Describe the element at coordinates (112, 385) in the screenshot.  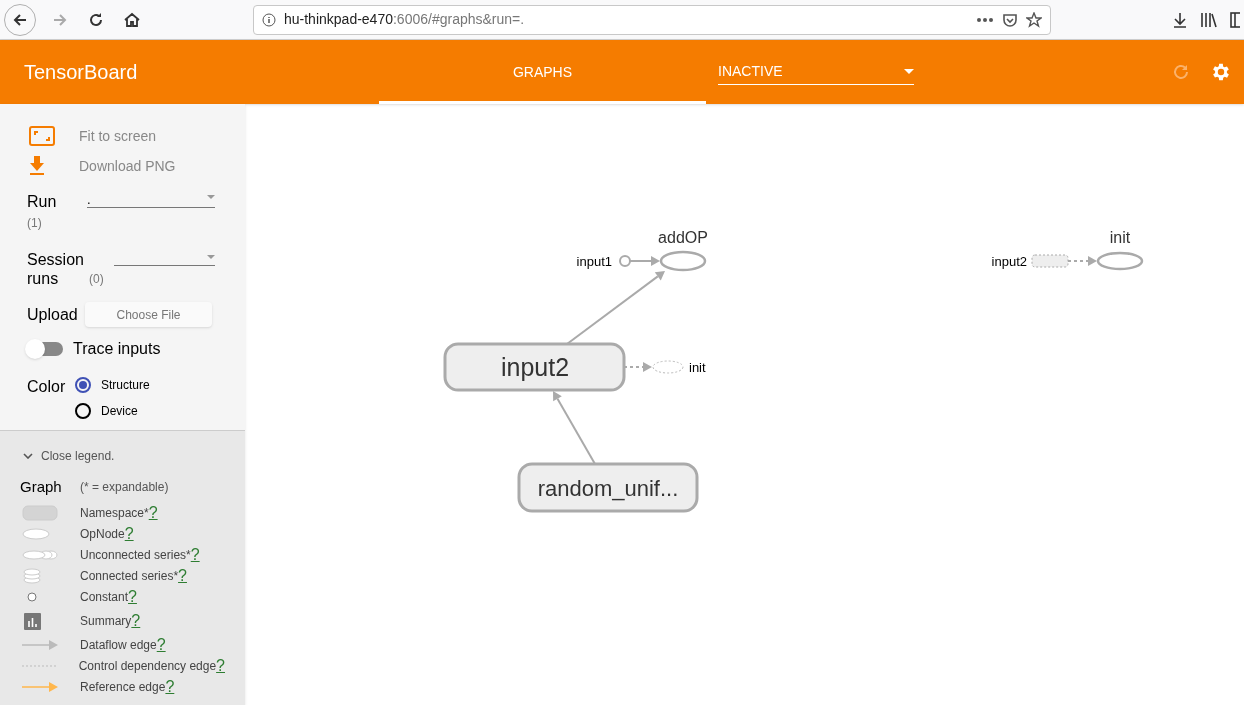
I see `color-option: Structure` at that location.